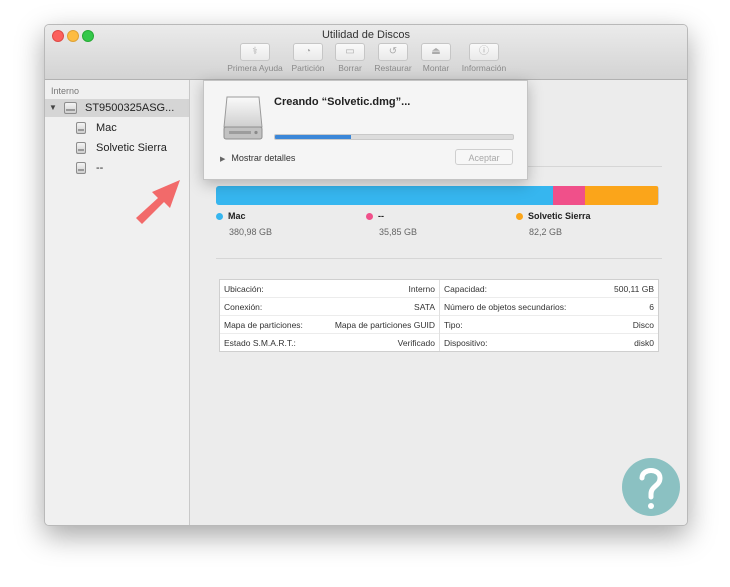 This screenshot has width=730, height=587. I want to click on legend-name: Solvetic Sierra, so click(559, 216).